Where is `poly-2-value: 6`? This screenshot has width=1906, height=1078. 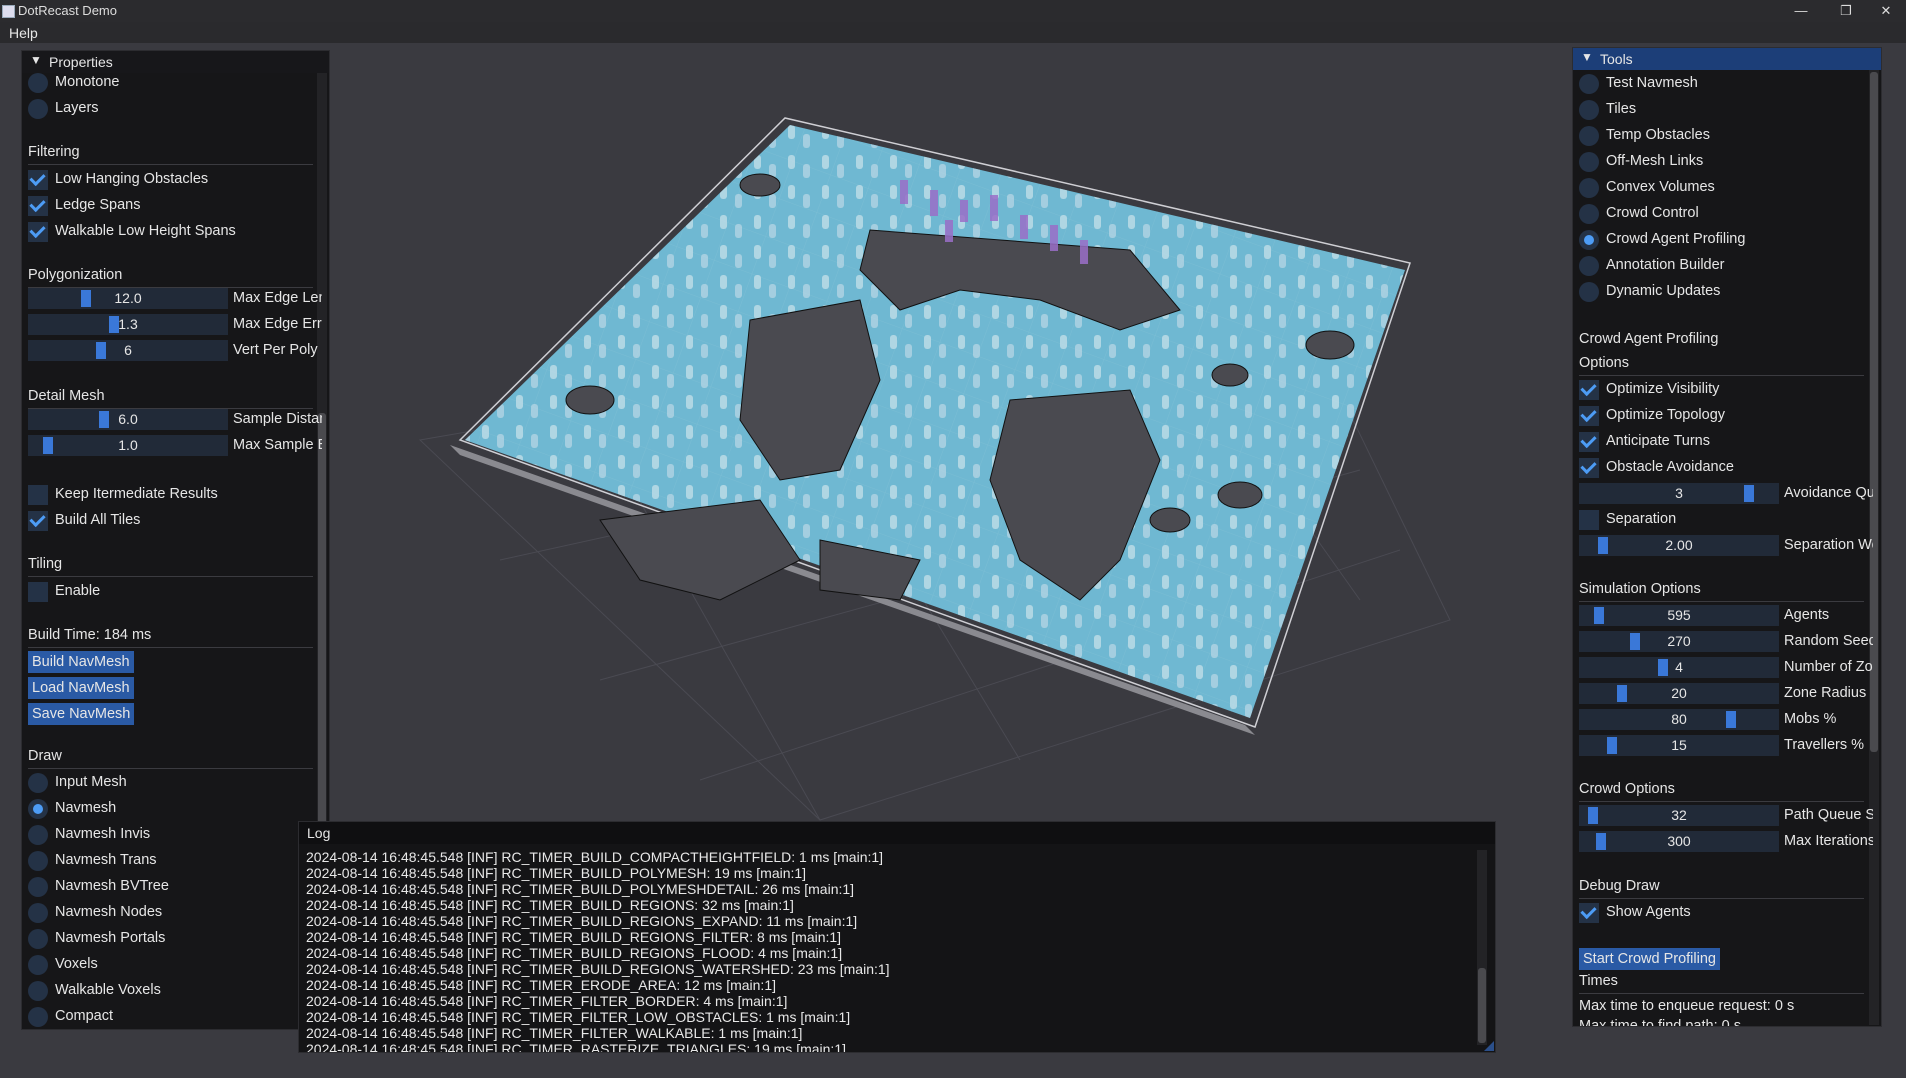
poly-2-value: 6 is located at coordinates (128, 350).